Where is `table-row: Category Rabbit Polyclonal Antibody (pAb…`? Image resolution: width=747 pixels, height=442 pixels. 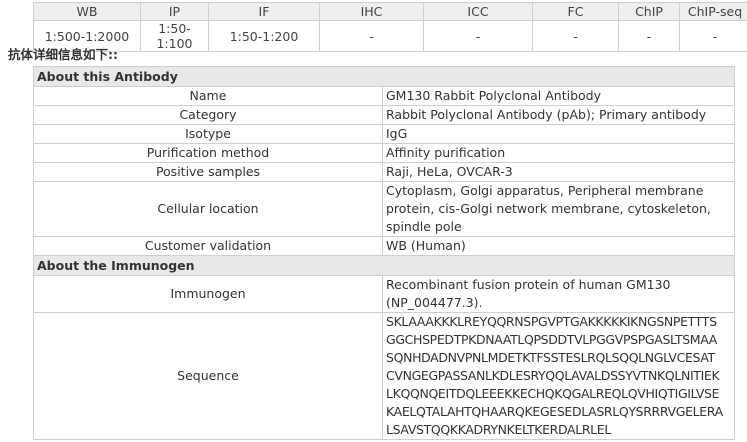
table-row: Category Rabbit Polyclonal Antibody (pAb… is located at coordinates (384, 115).